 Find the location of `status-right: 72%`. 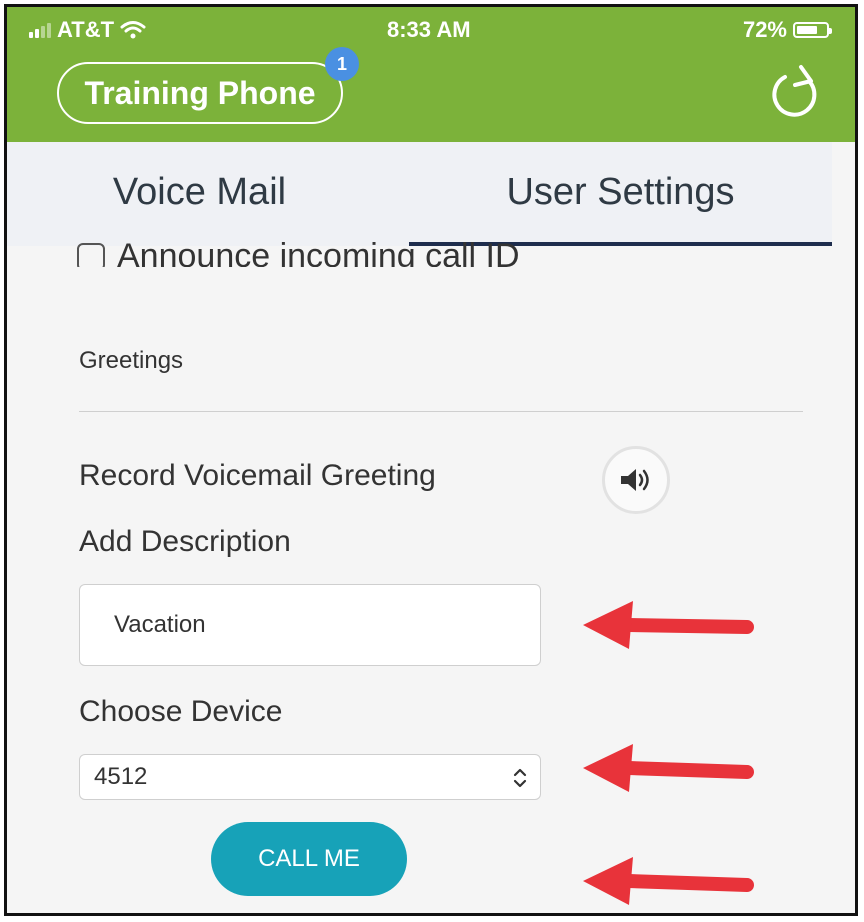

status-right: 72% is located at coordinates (787, 30).